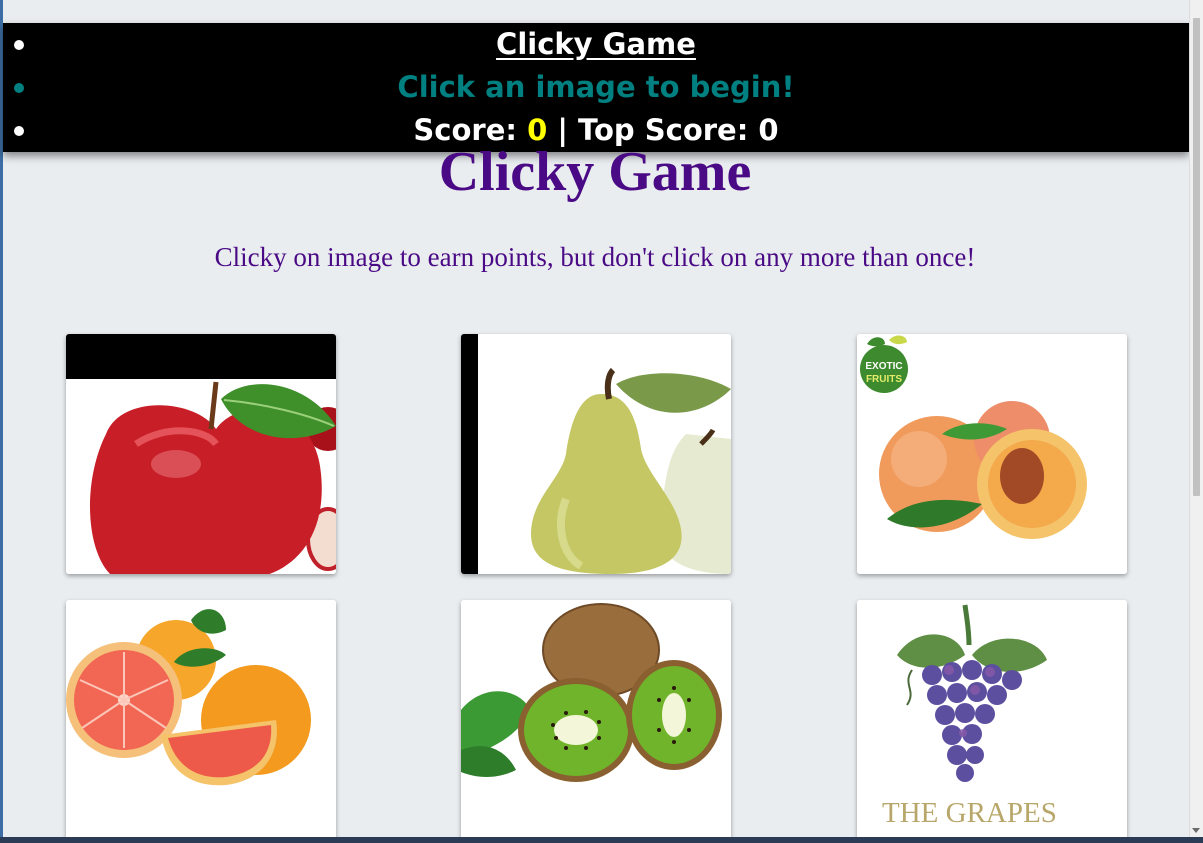  Describe the element at coordinates (883, 366) in the screenshot. I see `badge-line1: EXOTIC` at that location.